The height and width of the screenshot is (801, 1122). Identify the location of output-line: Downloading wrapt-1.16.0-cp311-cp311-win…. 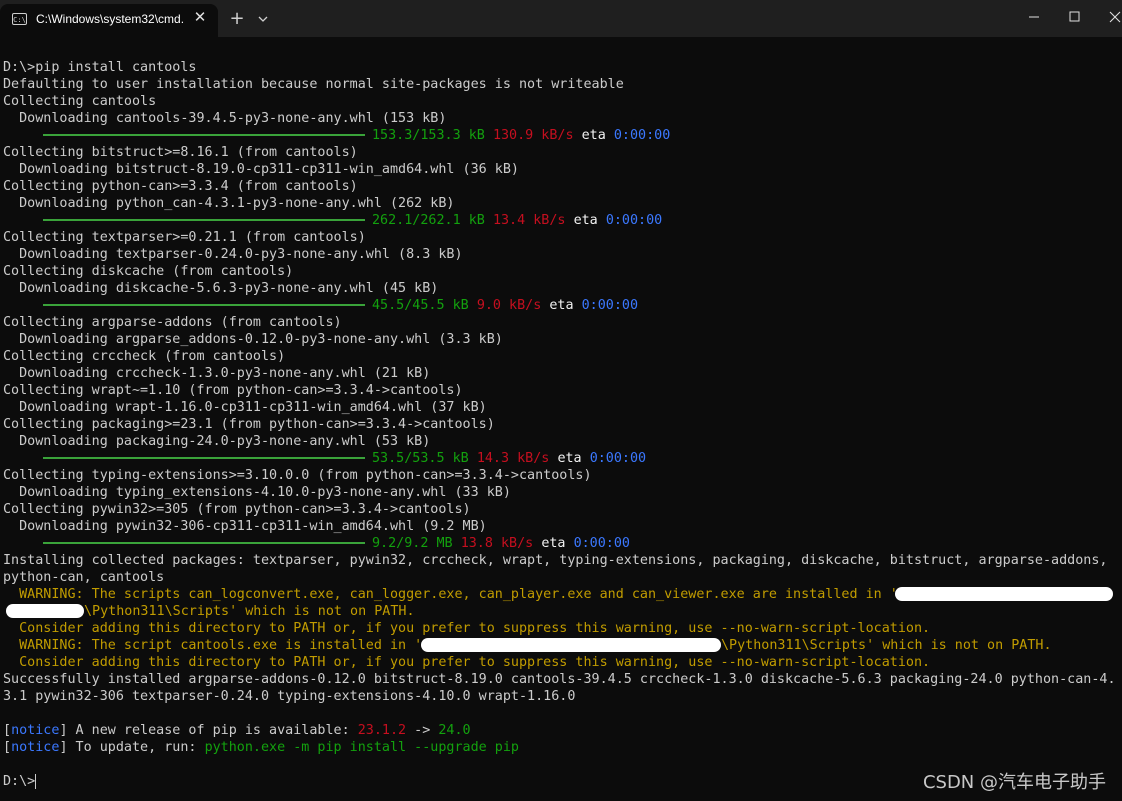
(245, 407).